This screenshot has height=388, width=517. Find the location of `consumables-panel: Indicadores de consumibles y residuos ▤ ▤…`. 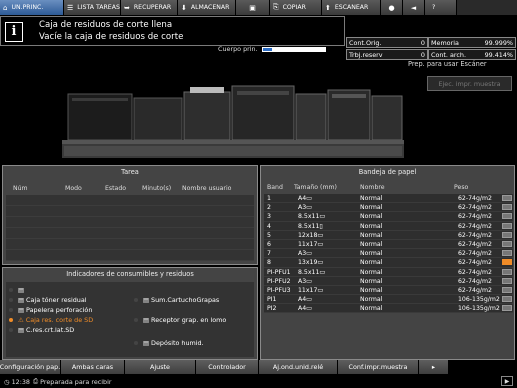

consumables-panel: Indicadores de consumibles y residuos ▤ ▤… is located at coordinates (130, 313).